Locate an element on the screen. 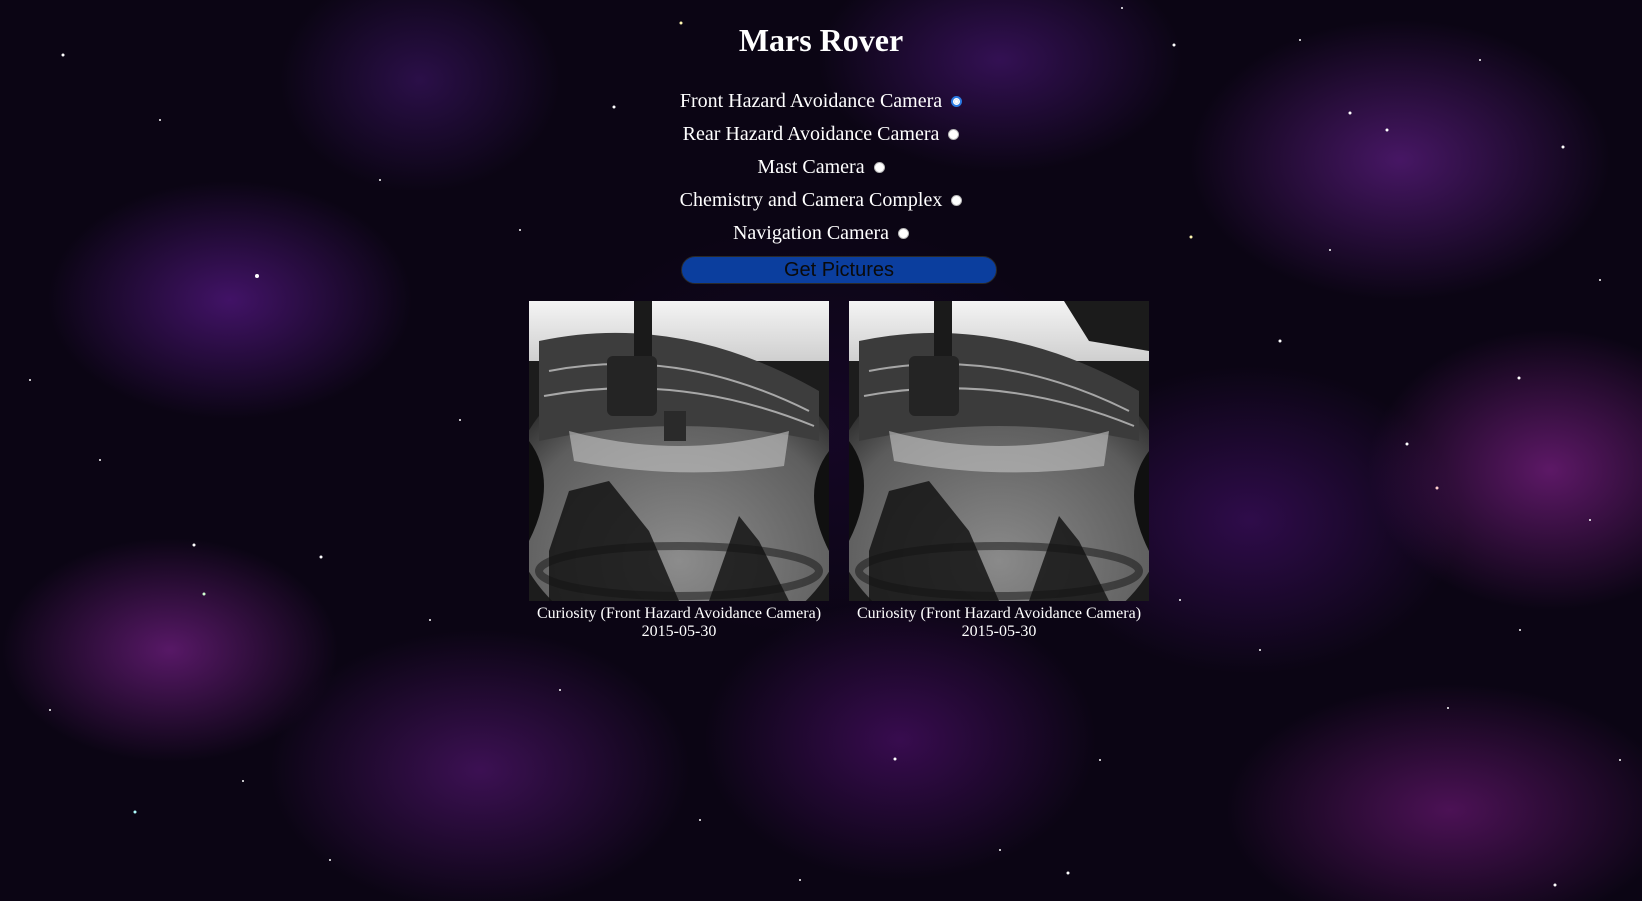 Image resolution: width=1642 pixels, height=901 pixels. camera-option-rear-hazard: Rear Hazard Avoidance Camera is located at coordinates (821, 134).